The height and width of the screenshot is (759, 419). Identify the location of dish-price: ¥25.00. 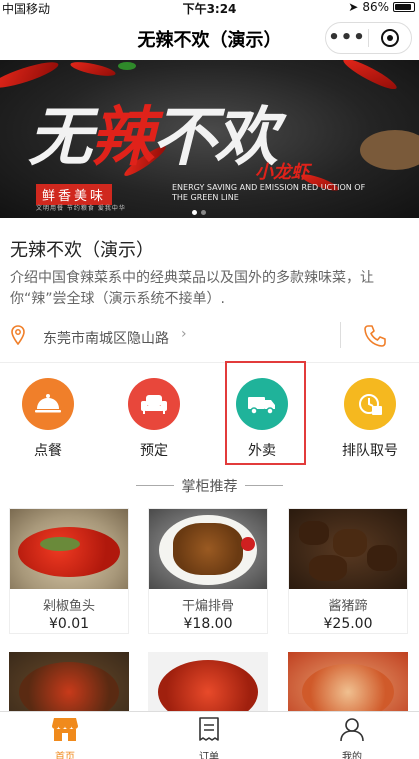
(348, 624).